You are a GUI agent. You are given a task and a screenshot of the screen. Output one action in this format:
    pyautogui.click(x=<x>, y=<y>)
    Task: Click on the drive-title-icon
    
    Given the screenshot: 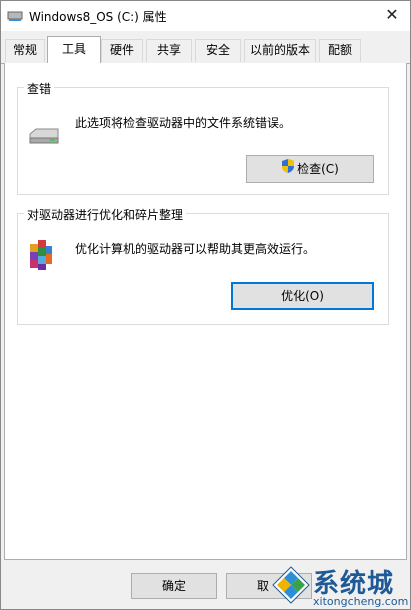 What is the action you would take?
    pyautogui.click(x=15, y=16)
    